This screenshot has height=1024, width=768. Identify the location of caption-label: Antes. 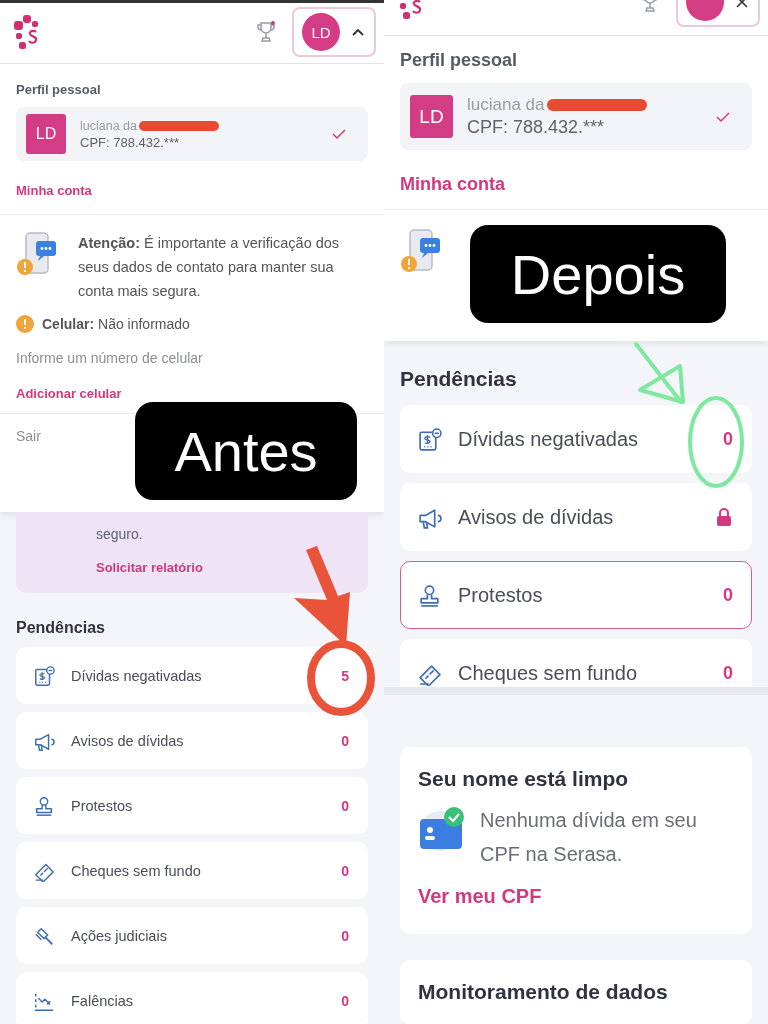
(246, 451).